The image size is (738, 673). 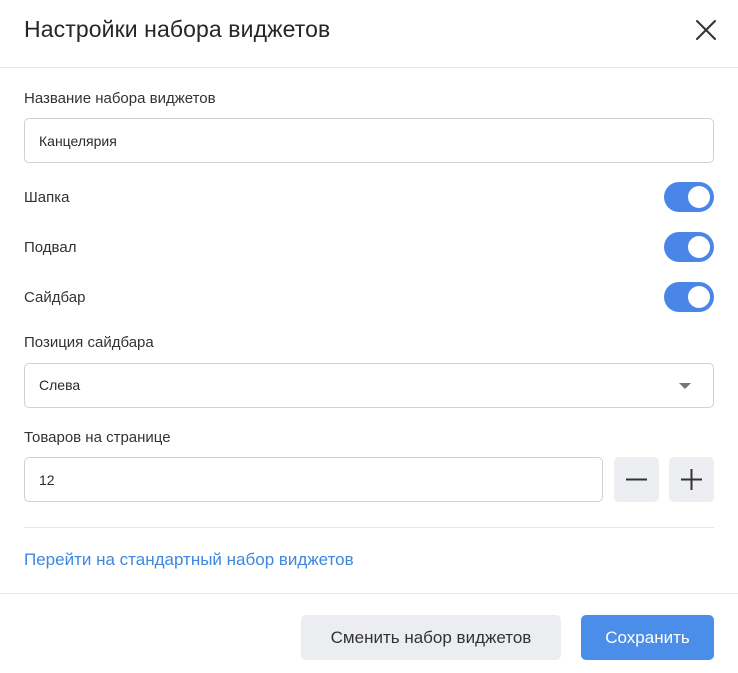 I want to click on items-per-page-input, so click(x=313, y=479).